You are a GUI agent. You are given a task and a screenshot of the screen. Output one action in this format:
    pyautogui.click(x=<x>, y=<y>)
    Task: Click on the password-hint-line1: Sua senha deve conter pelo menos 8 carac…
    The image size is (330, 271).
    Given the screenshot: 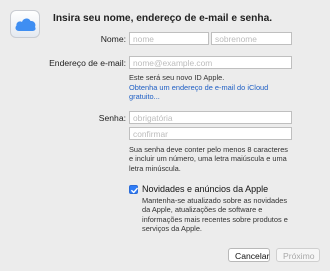 What is the action you would take?
    pyautogui.click(x=208, y=149)
    